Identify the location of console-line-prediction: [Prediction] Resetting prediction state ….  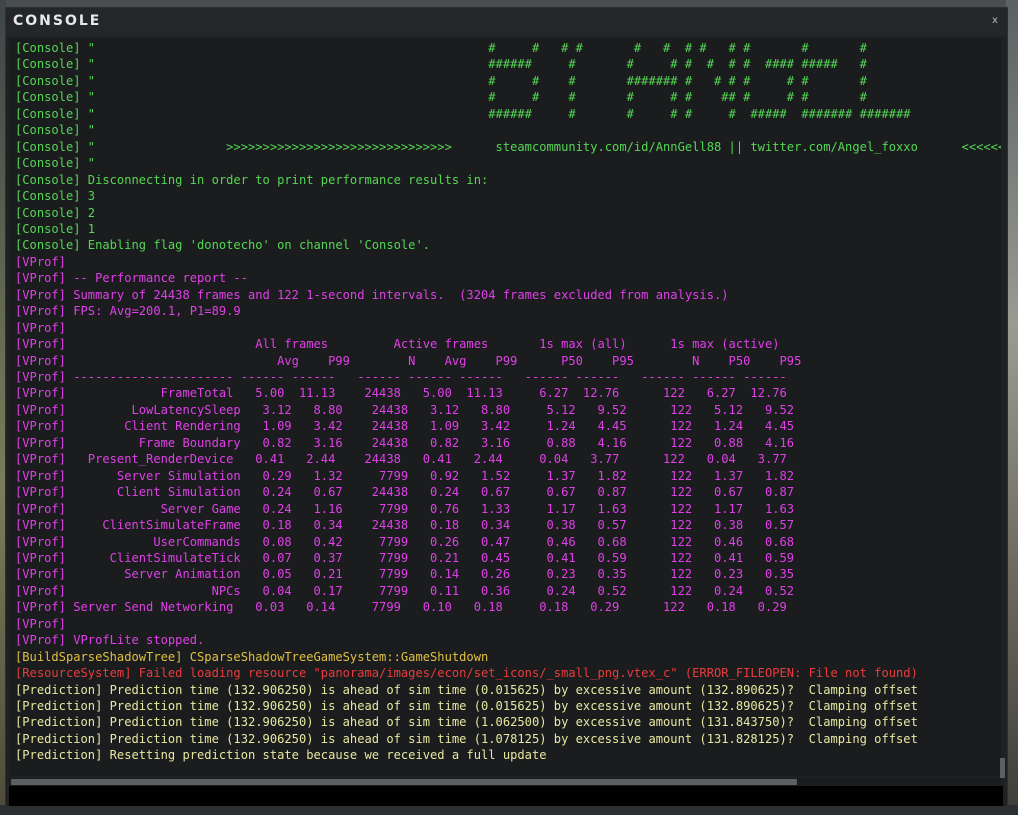
(281, 755).